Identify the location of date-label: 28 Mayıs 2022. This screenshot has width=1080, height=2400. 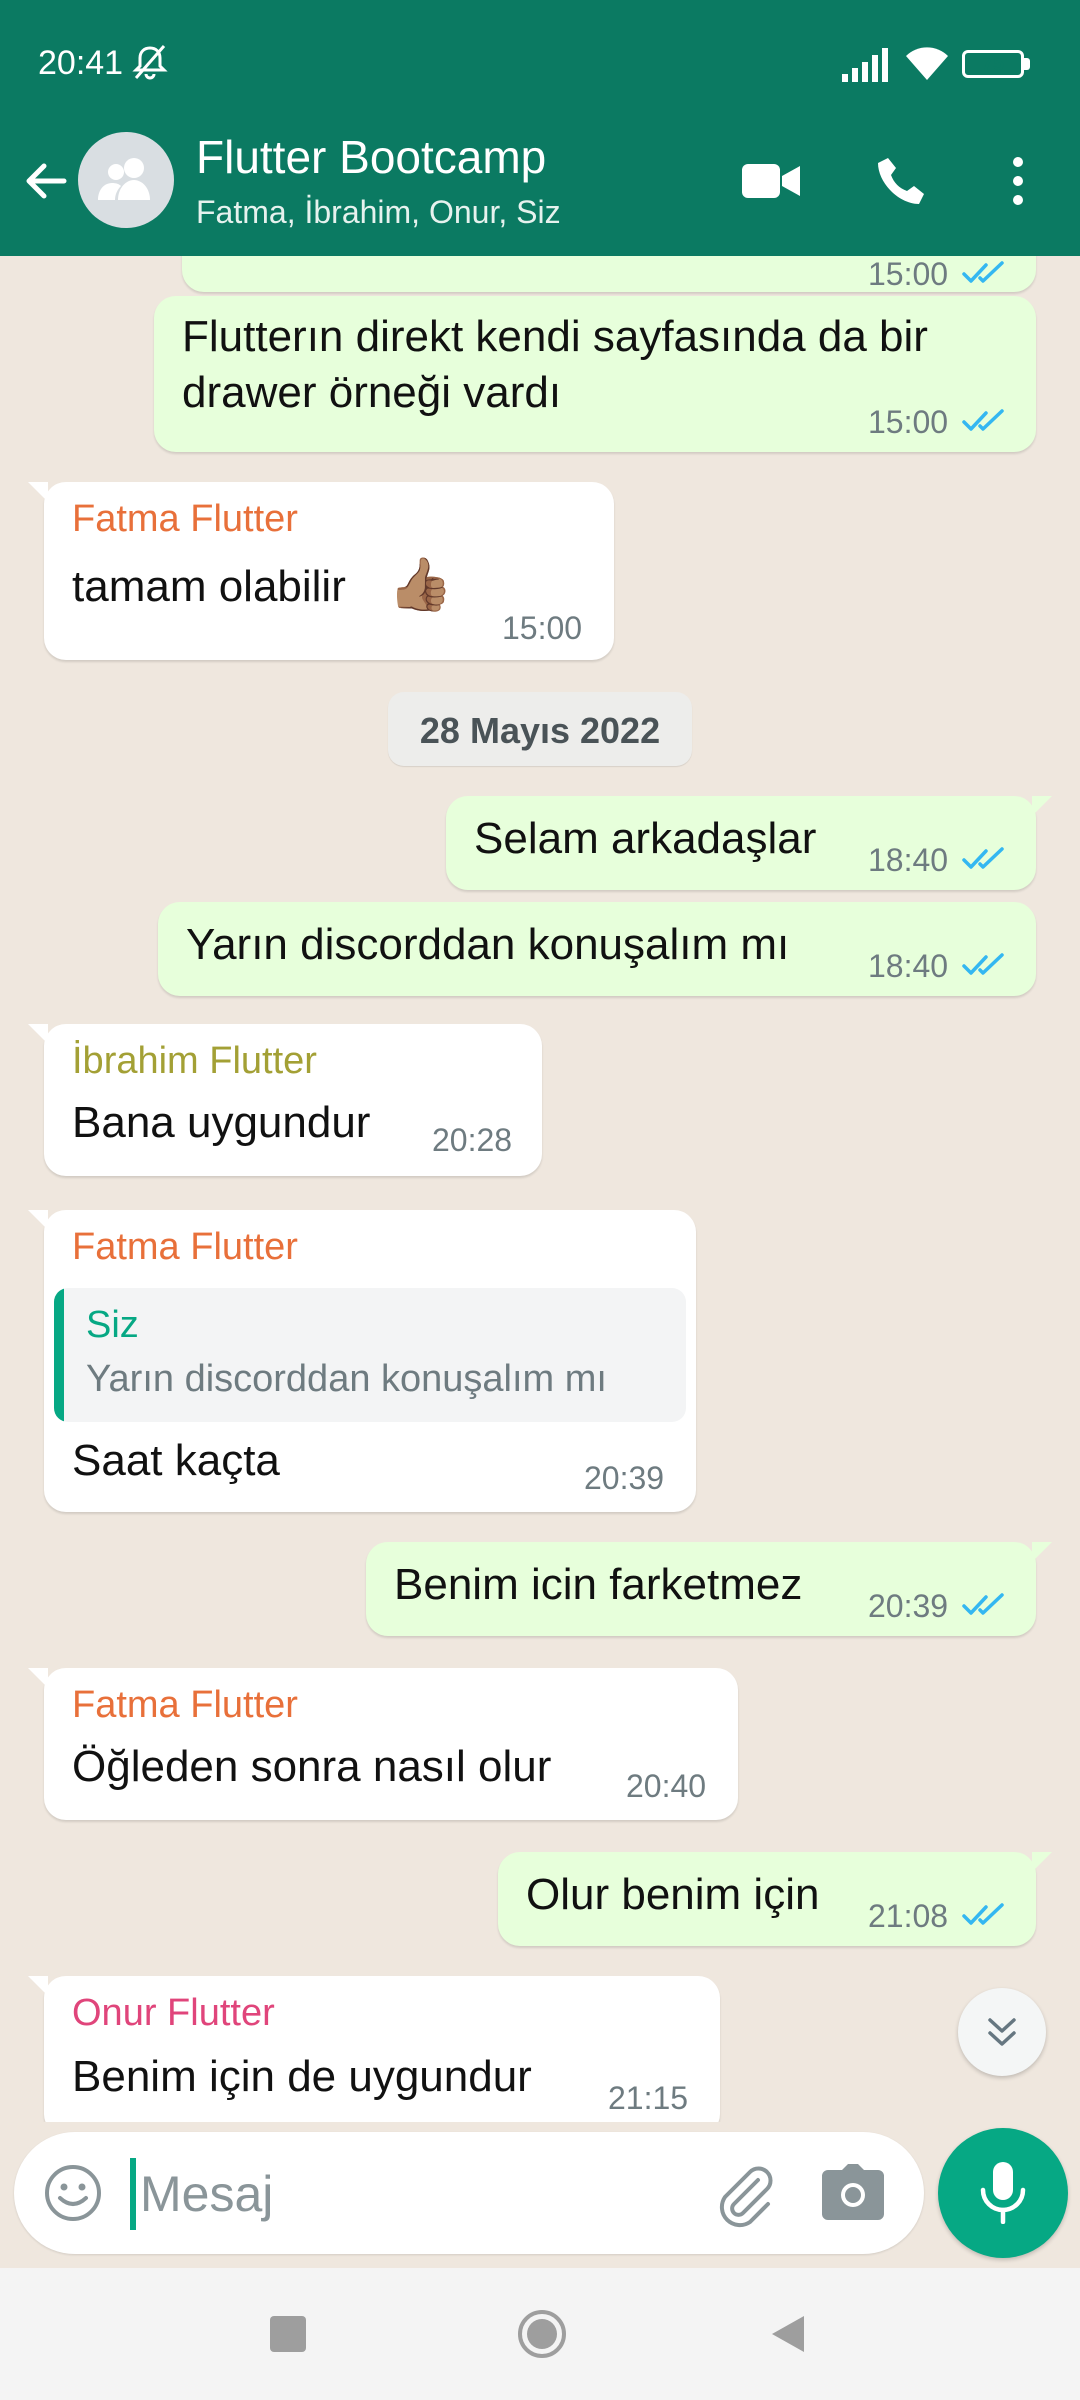
(540, 730).